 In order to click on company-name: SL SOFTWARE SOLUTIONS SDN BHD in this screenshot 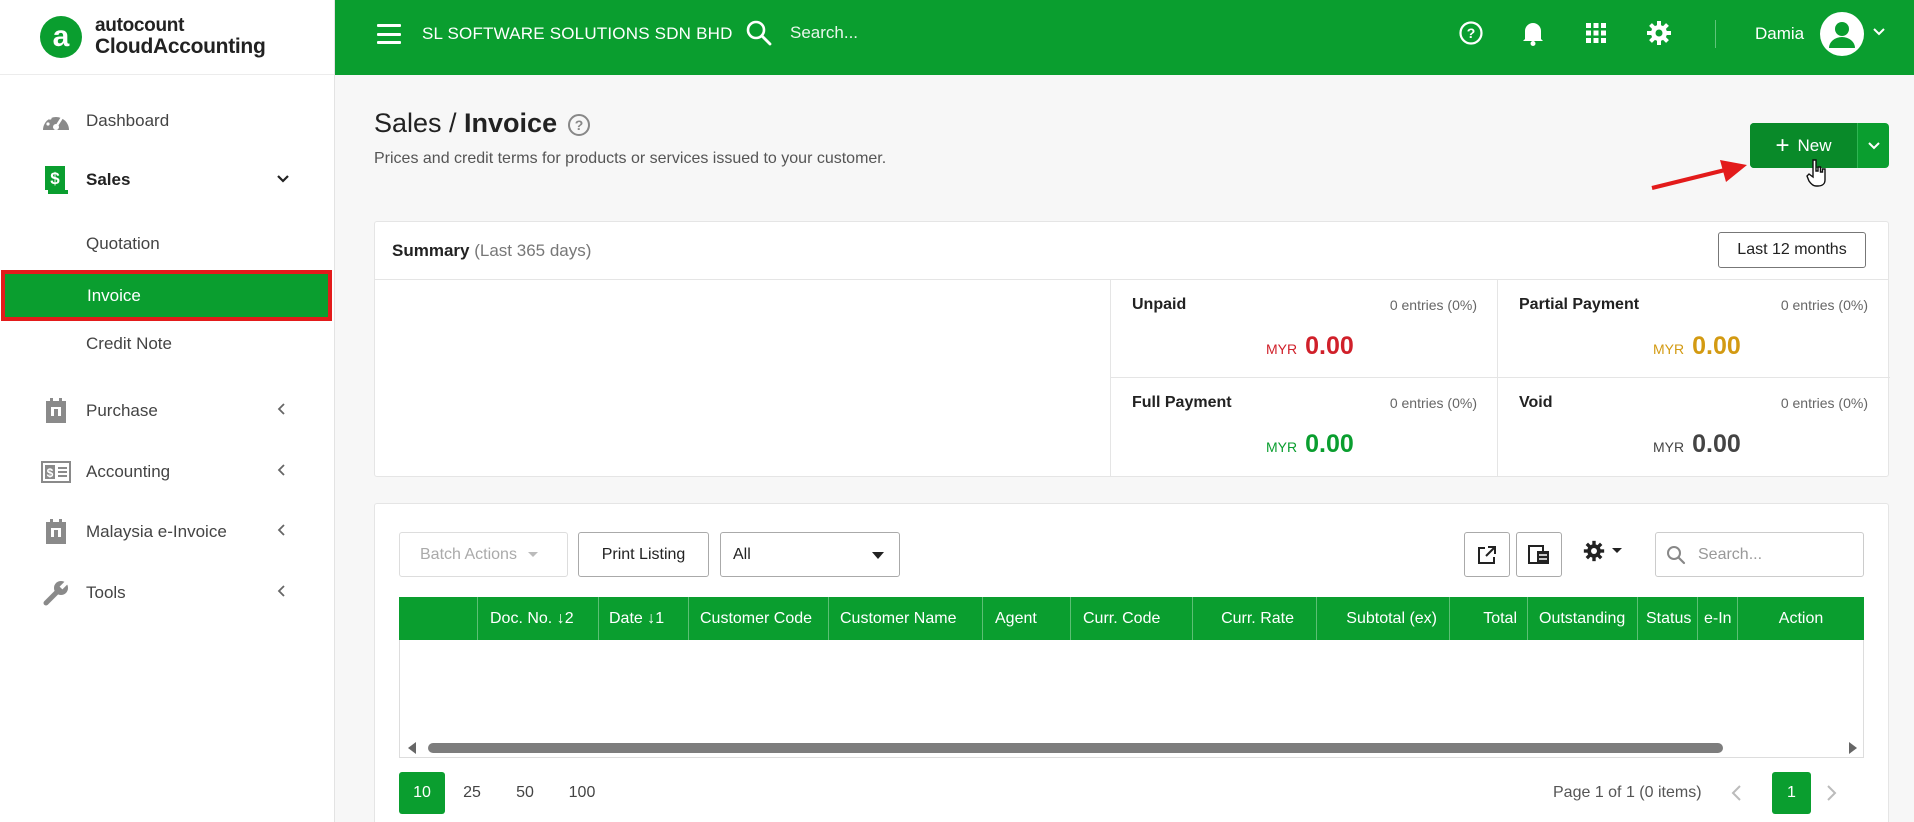, I will do `click(577, 34)`.